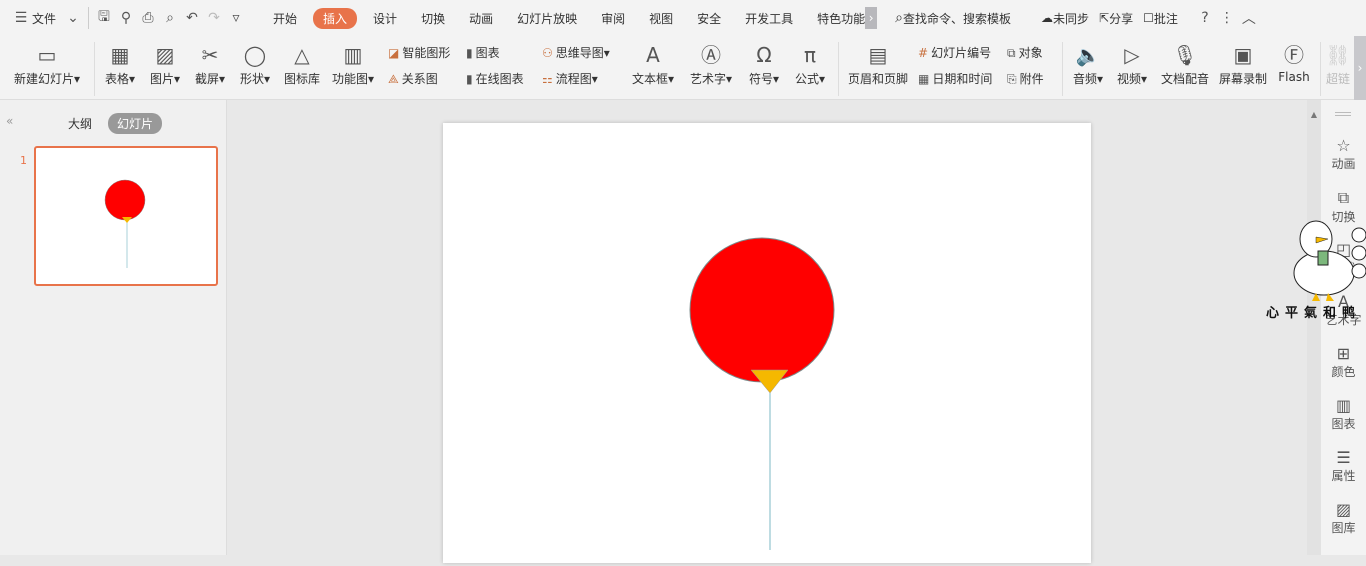 This screenshot has width=1366, height=566. I want to click on tabs-scroll-right: ›, so click(871, 18).